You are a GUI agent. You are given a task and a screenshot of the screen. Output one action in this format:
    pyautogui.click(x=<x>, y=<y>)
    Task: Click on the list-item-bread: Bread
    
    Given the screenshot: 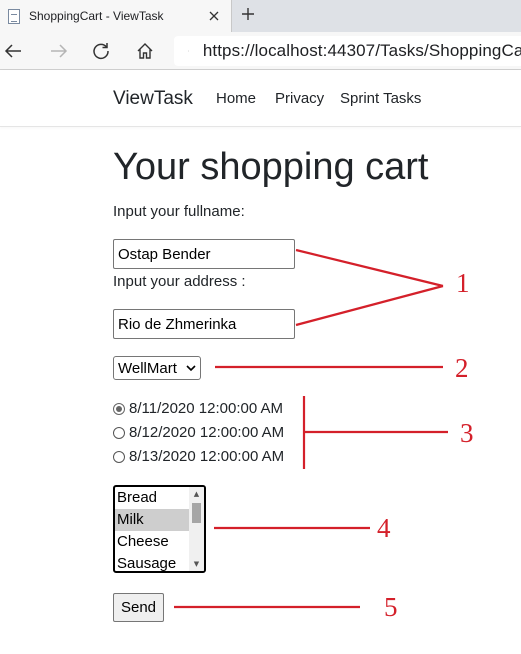 What is the action you would take?
    pyautogui.click(x=152, y=498)
    